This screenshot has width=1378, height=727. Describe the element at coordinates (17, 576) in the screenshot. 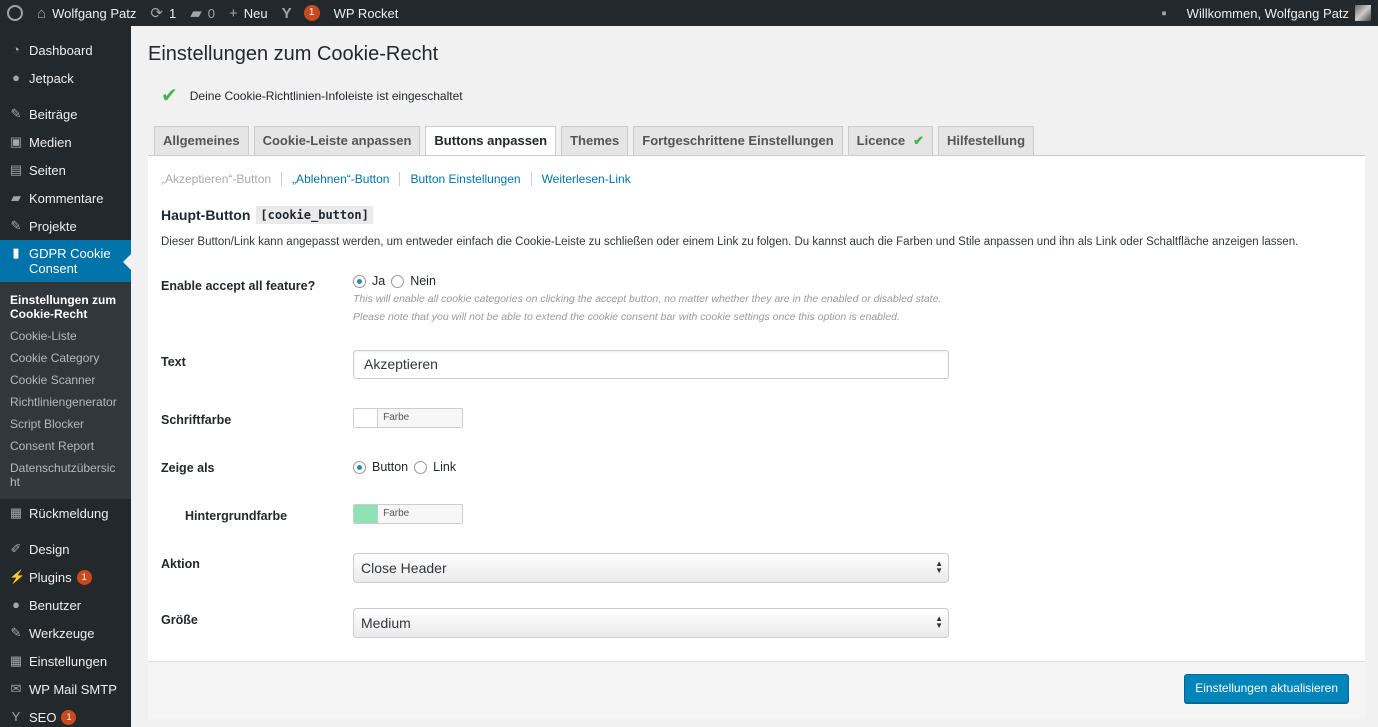

I see `plugin-icon: ⚡` at that location.